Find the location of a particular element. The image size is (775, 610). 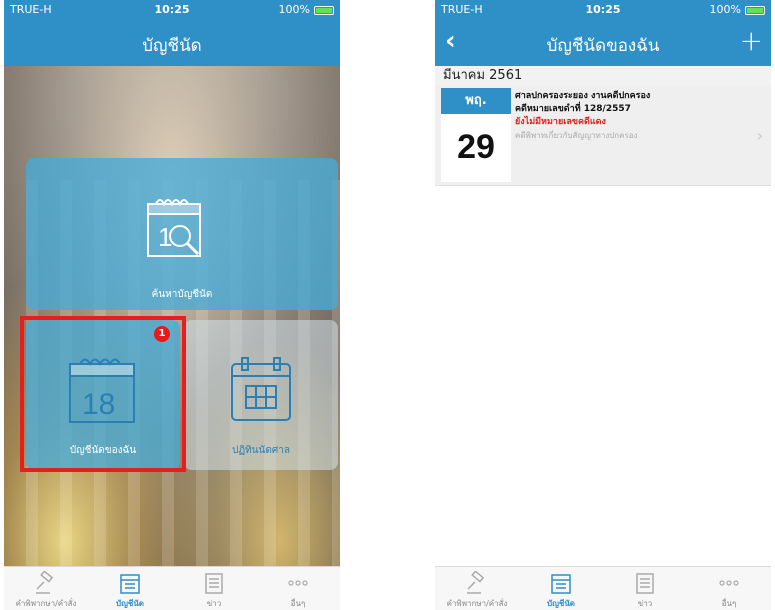

chevron-right-icon: › is located at coordinates (759, 135).